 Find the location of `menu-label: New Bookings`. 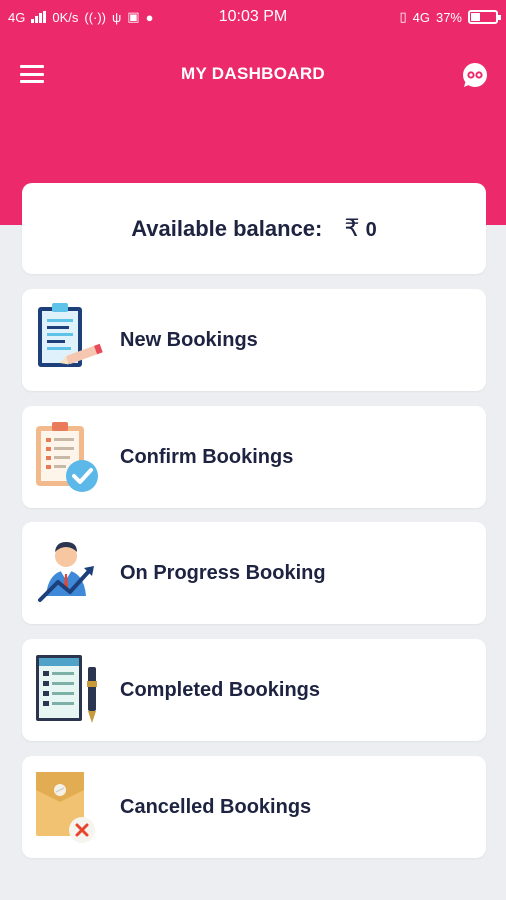

menu-label: New Bookings is located at coordinates (189, 340).